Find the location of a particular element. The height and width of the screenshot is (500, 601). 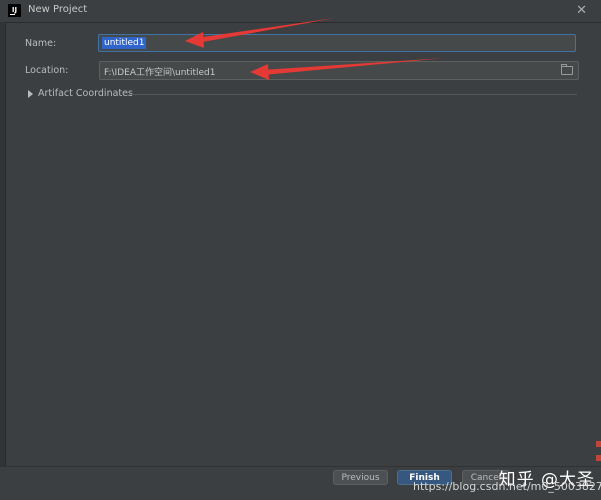

name-field-value: untitled1 is located at coordinates (124, 43).